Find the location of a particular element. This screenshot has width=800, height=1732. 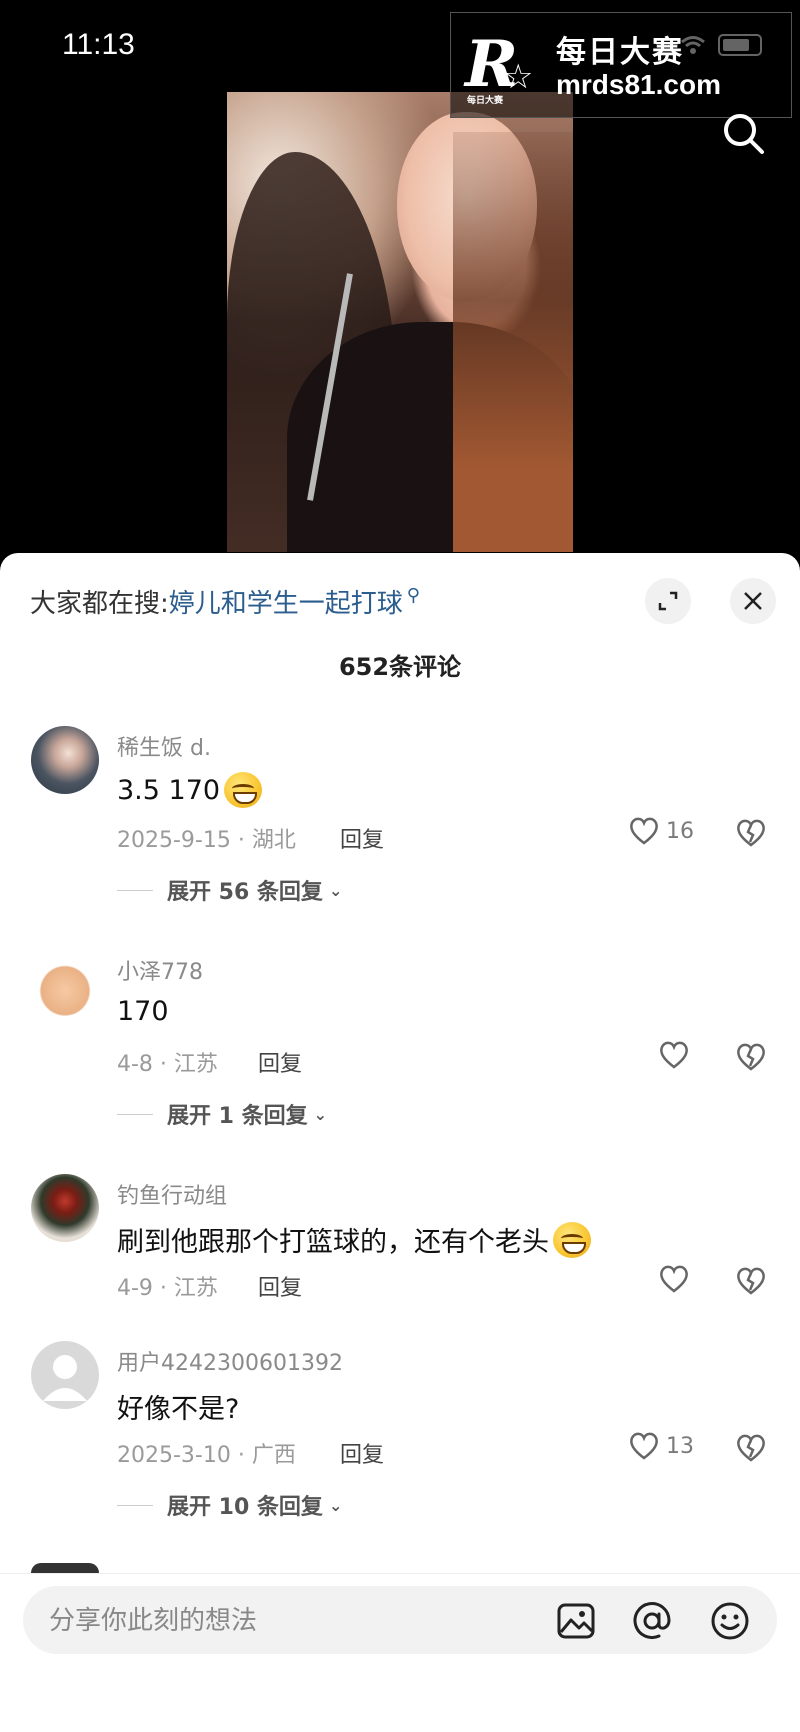

like-button: 13 is located at coordinates (661, 1446).